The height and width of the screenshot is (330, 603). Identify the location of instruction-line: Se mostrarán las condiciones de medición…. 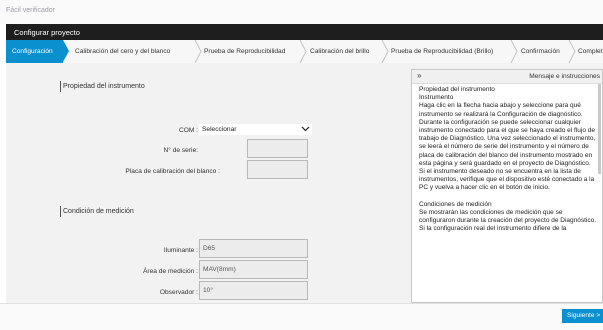
(508, 216).